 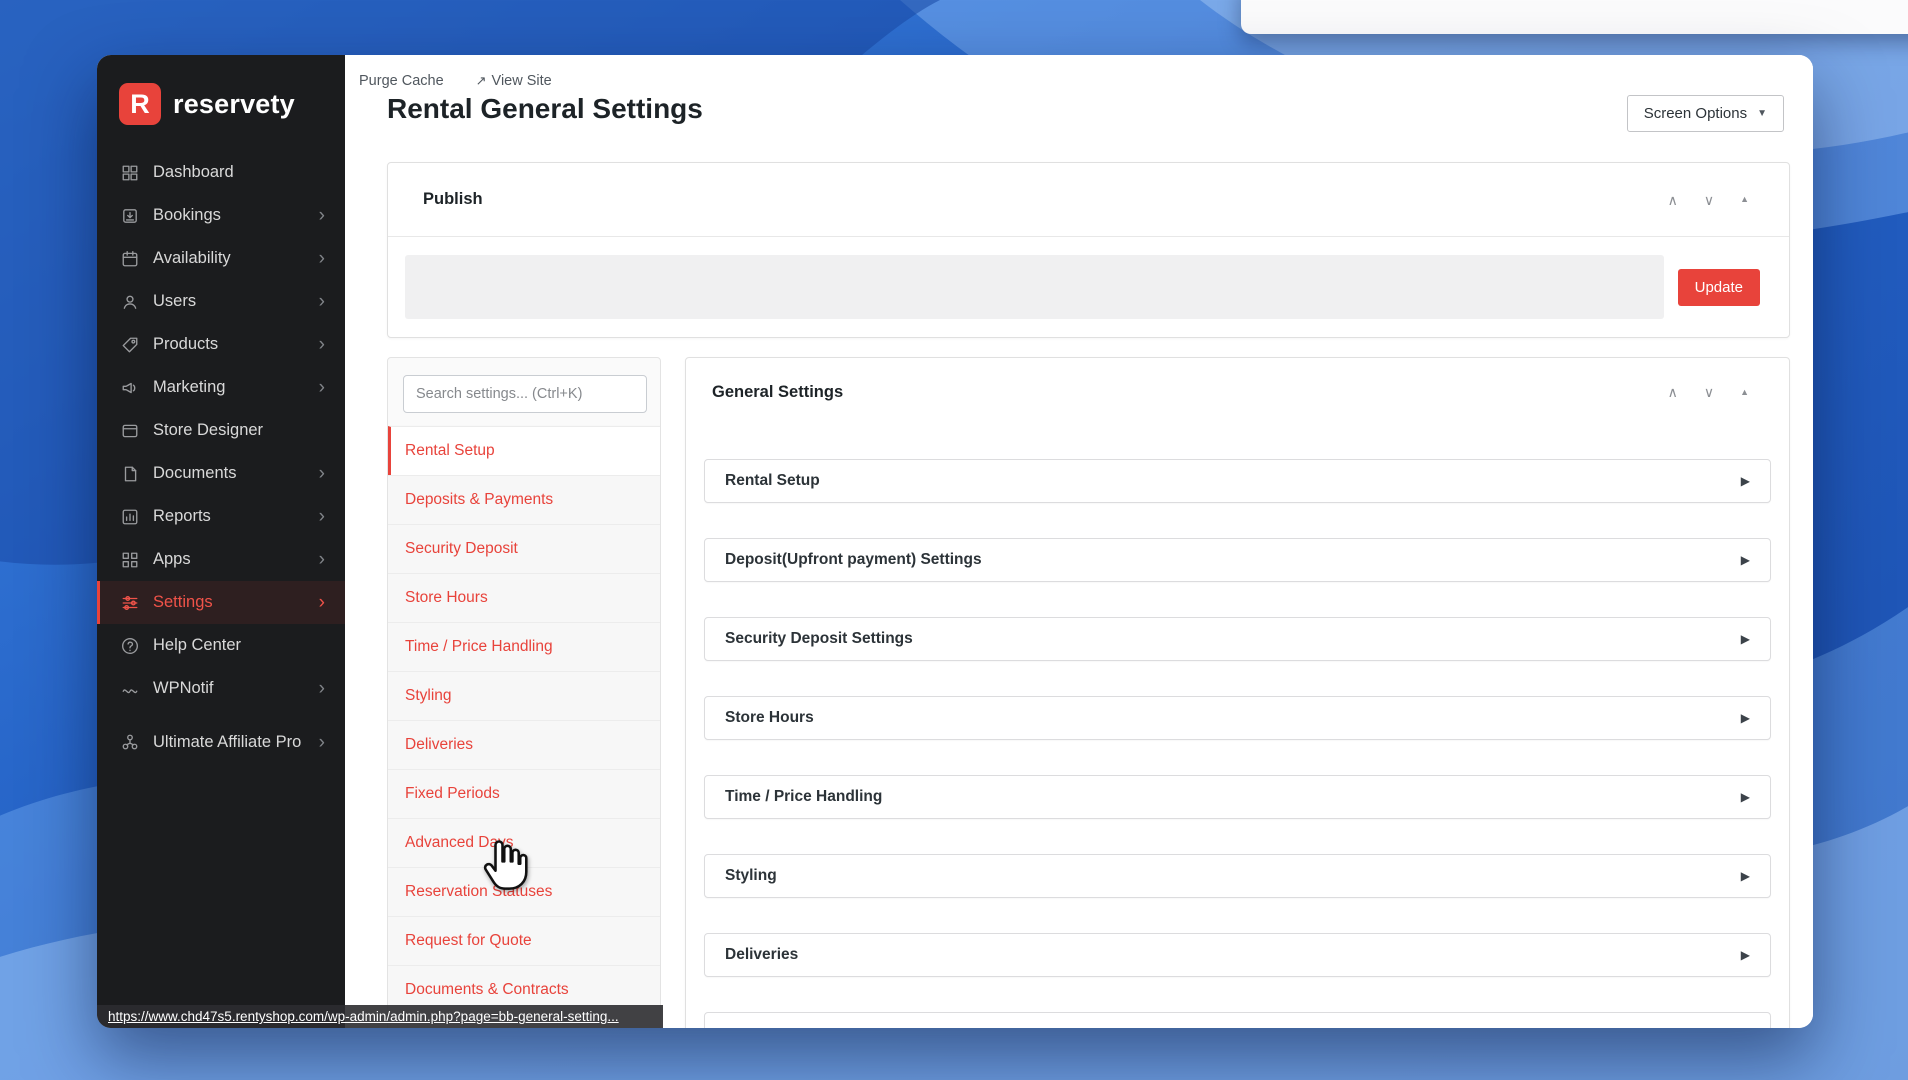 I want to click on settings-search, so click(x=525, y=394).